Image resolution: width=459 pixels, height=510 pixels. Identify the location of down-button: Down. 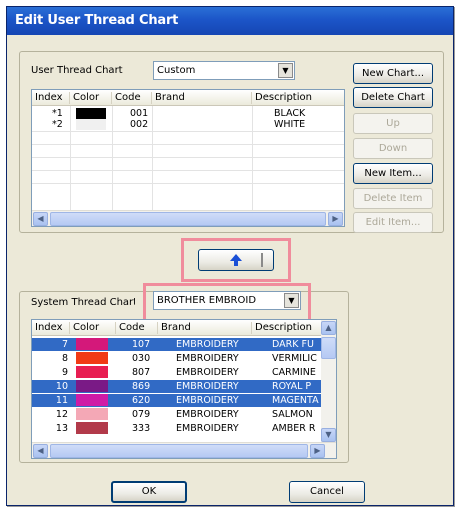
(393, 148).